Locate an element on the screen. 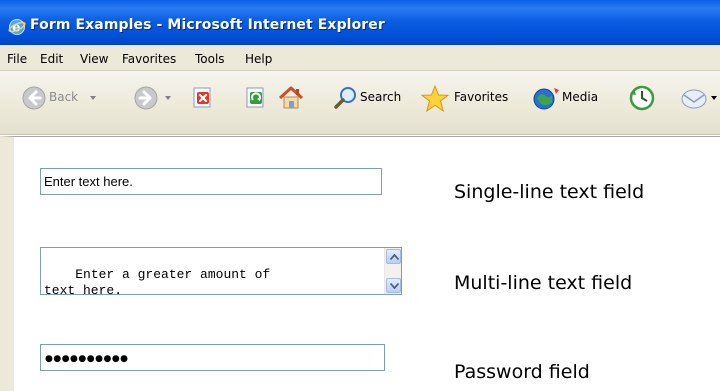 The width and height of the screenshot is (720, 391). multi-line-textarea: Enter a greater amount of text here. is located at coordinates (221, 272).